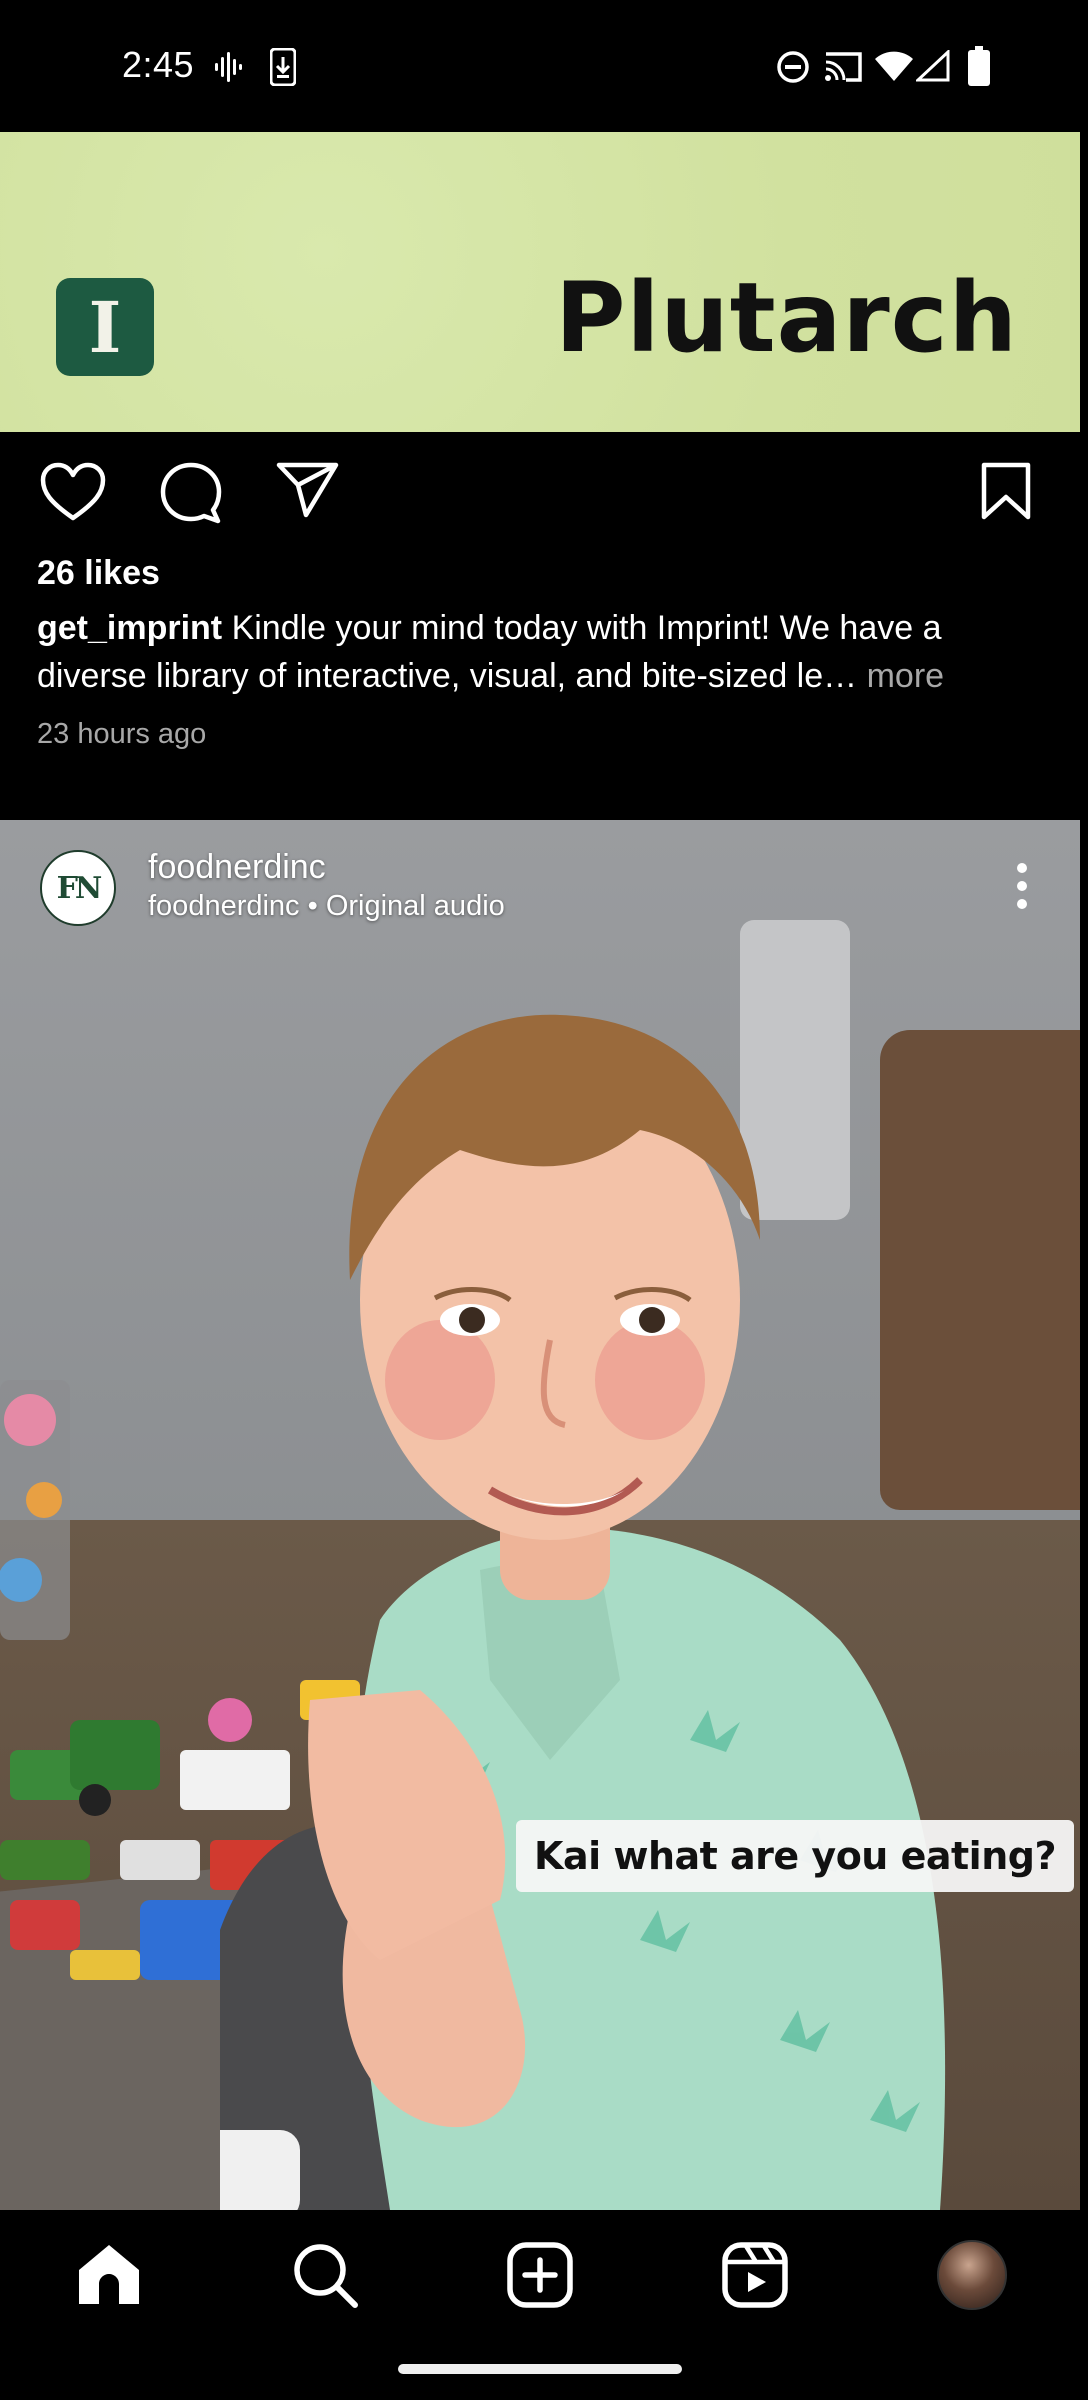 This screenshot has width=1088, height=2400. What do you see at coordinates (972, 2275) in the screenshot?
I see `profile-avatar` at bounding box center [972, 2275].